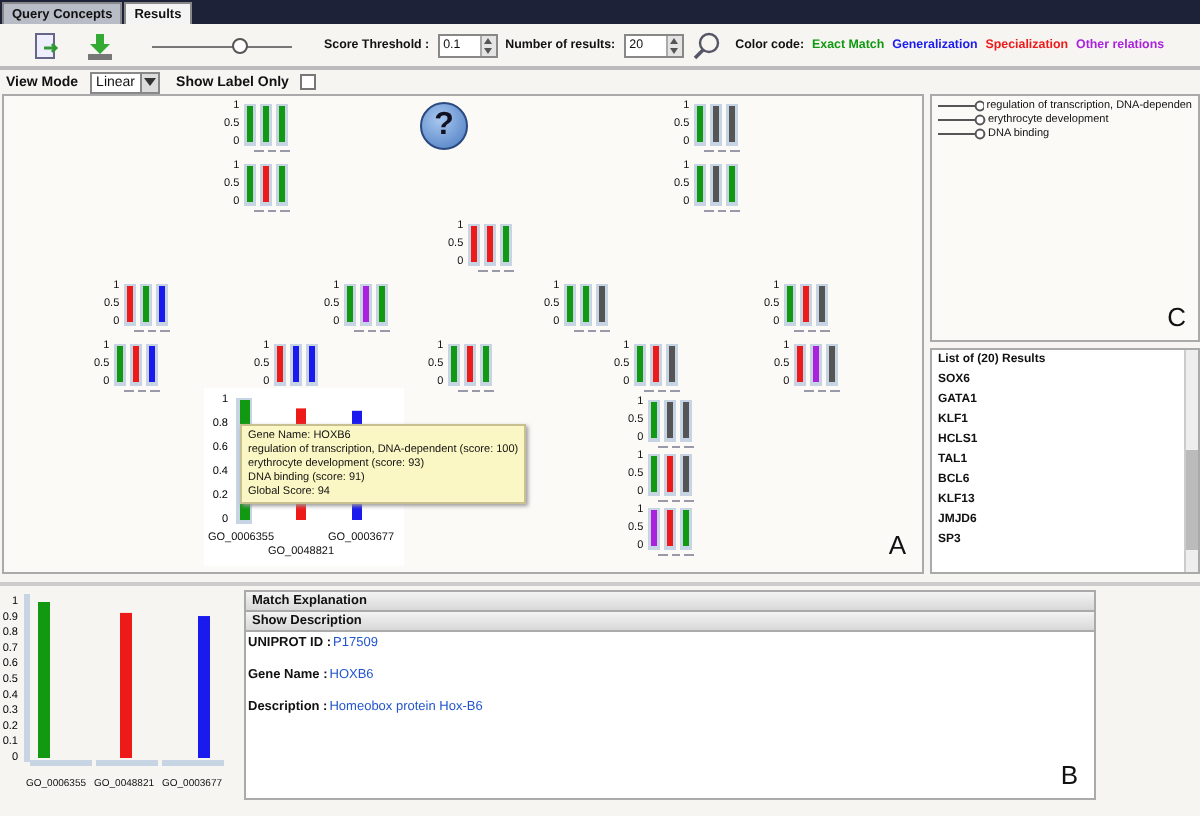  I want to click on panel-label: A, so click(897, 545).